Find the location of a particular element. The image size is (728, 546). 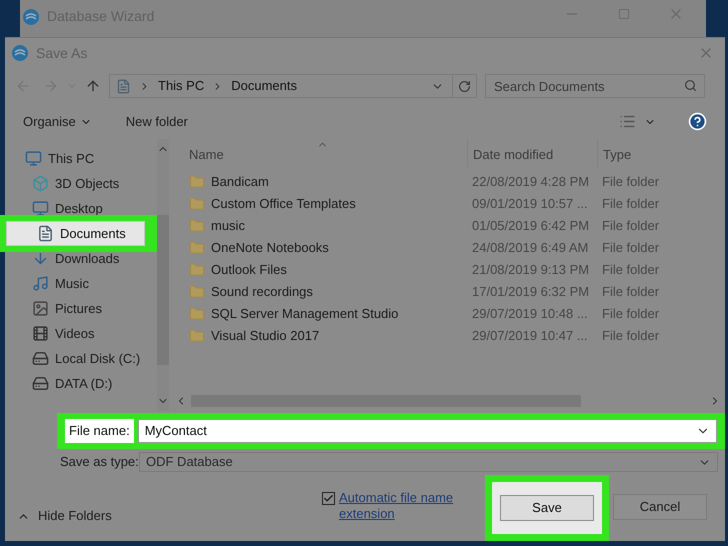

file-name-cell: Outlook Files is located at coordinates (249, 270).